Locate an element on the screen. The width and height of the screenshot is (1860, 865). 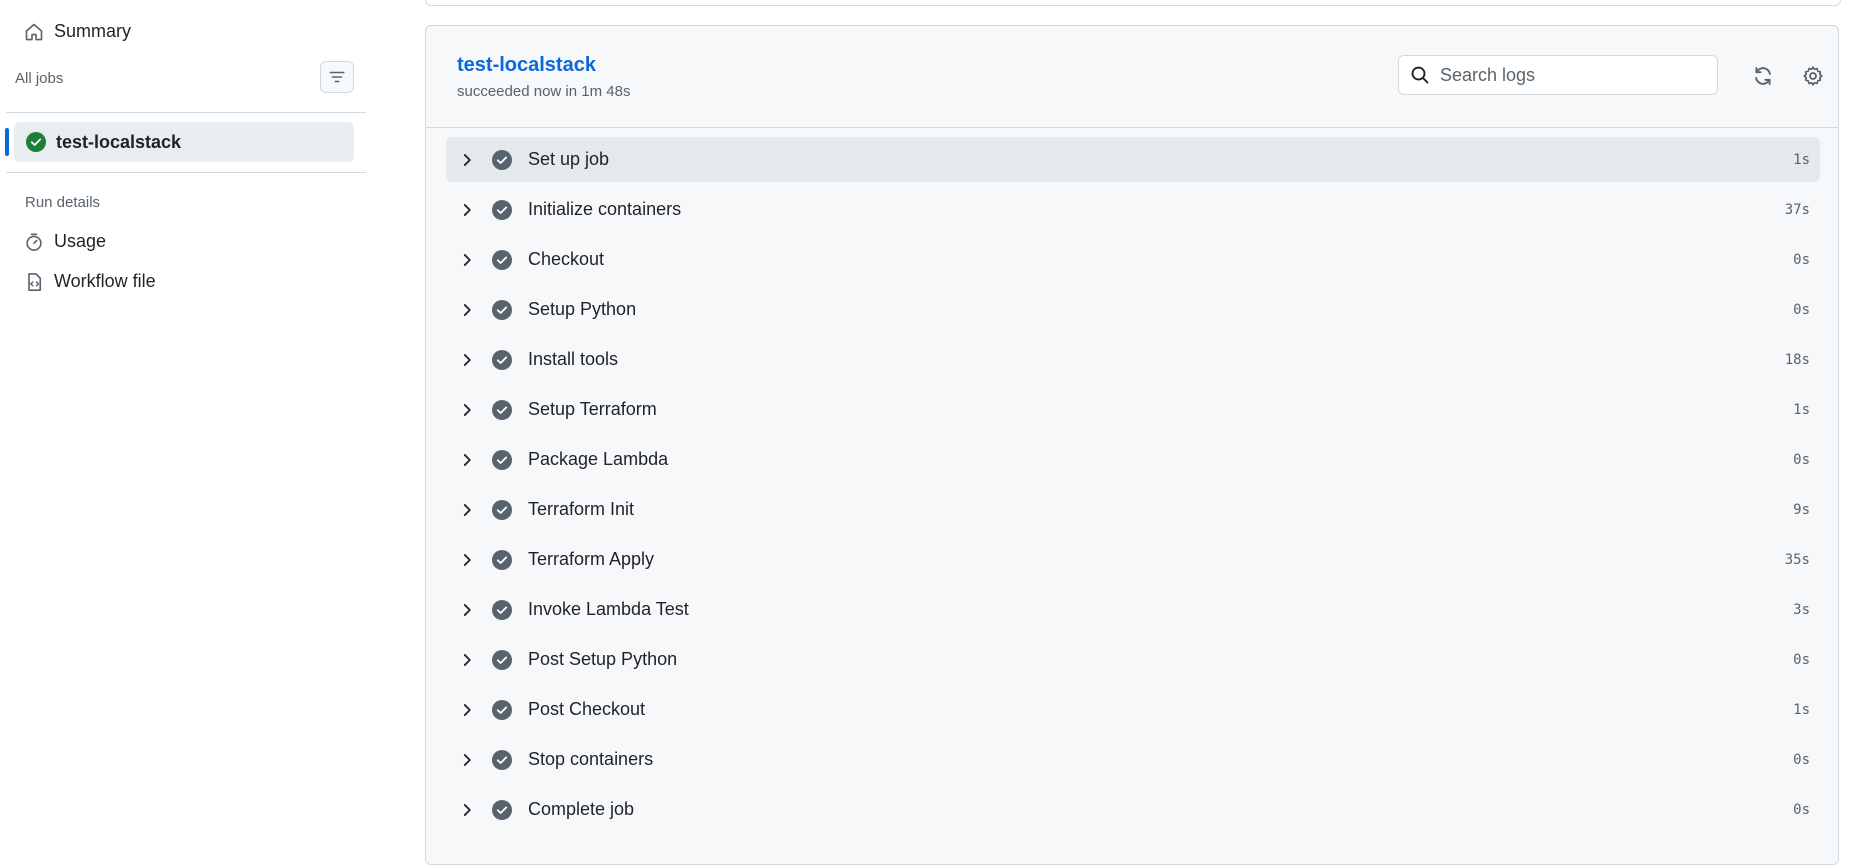
step-row: Package Lambda 0s is located at coordinates (1133, 459).